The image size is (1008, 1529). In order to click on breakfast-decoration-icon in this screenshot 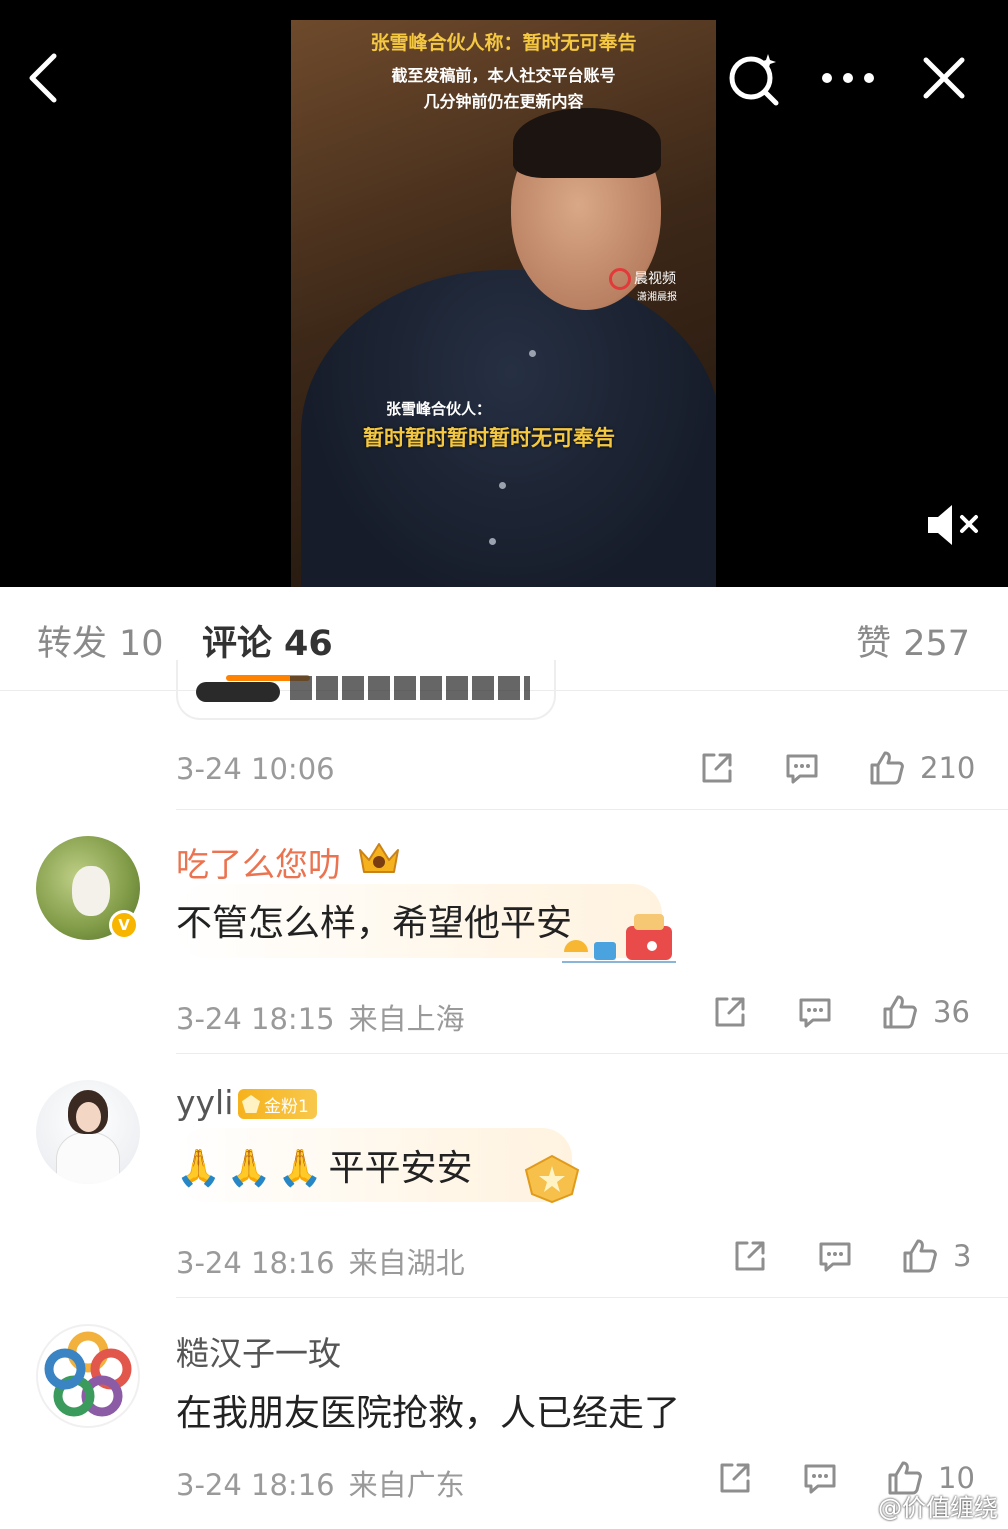, I will do `click(619, 938)`.